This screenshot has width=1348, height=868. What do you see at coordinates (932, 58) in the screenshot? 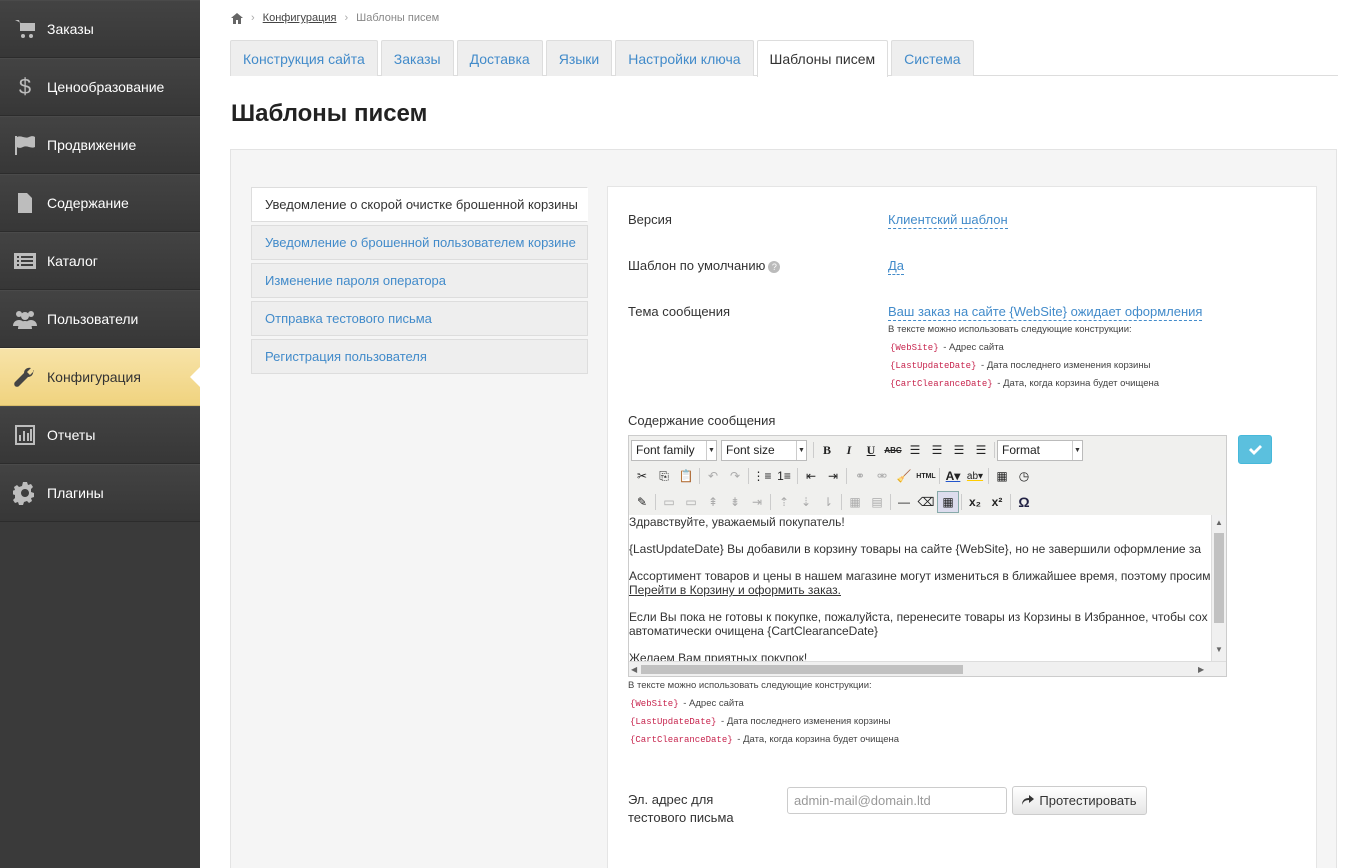
I see `tab-system: Система` at bounding box center [932, 58].